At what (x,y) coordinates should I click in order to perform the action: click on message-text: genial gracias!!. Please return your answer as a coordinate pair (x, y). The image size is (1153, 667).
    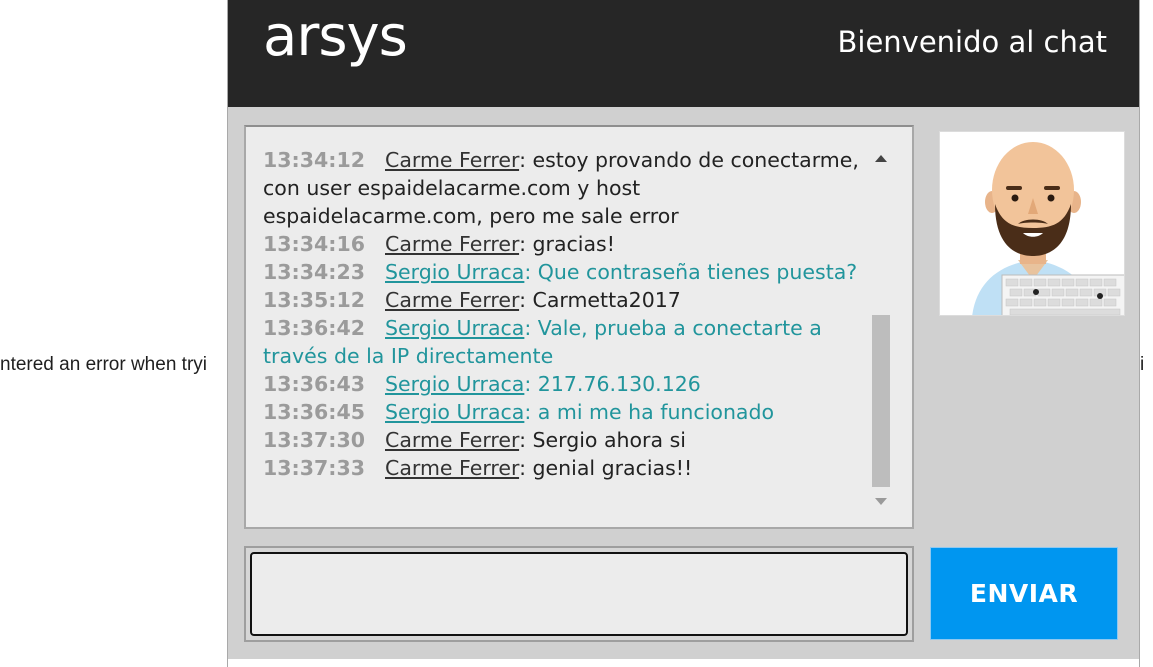
    Looking at the image, I should click on (612, 468).